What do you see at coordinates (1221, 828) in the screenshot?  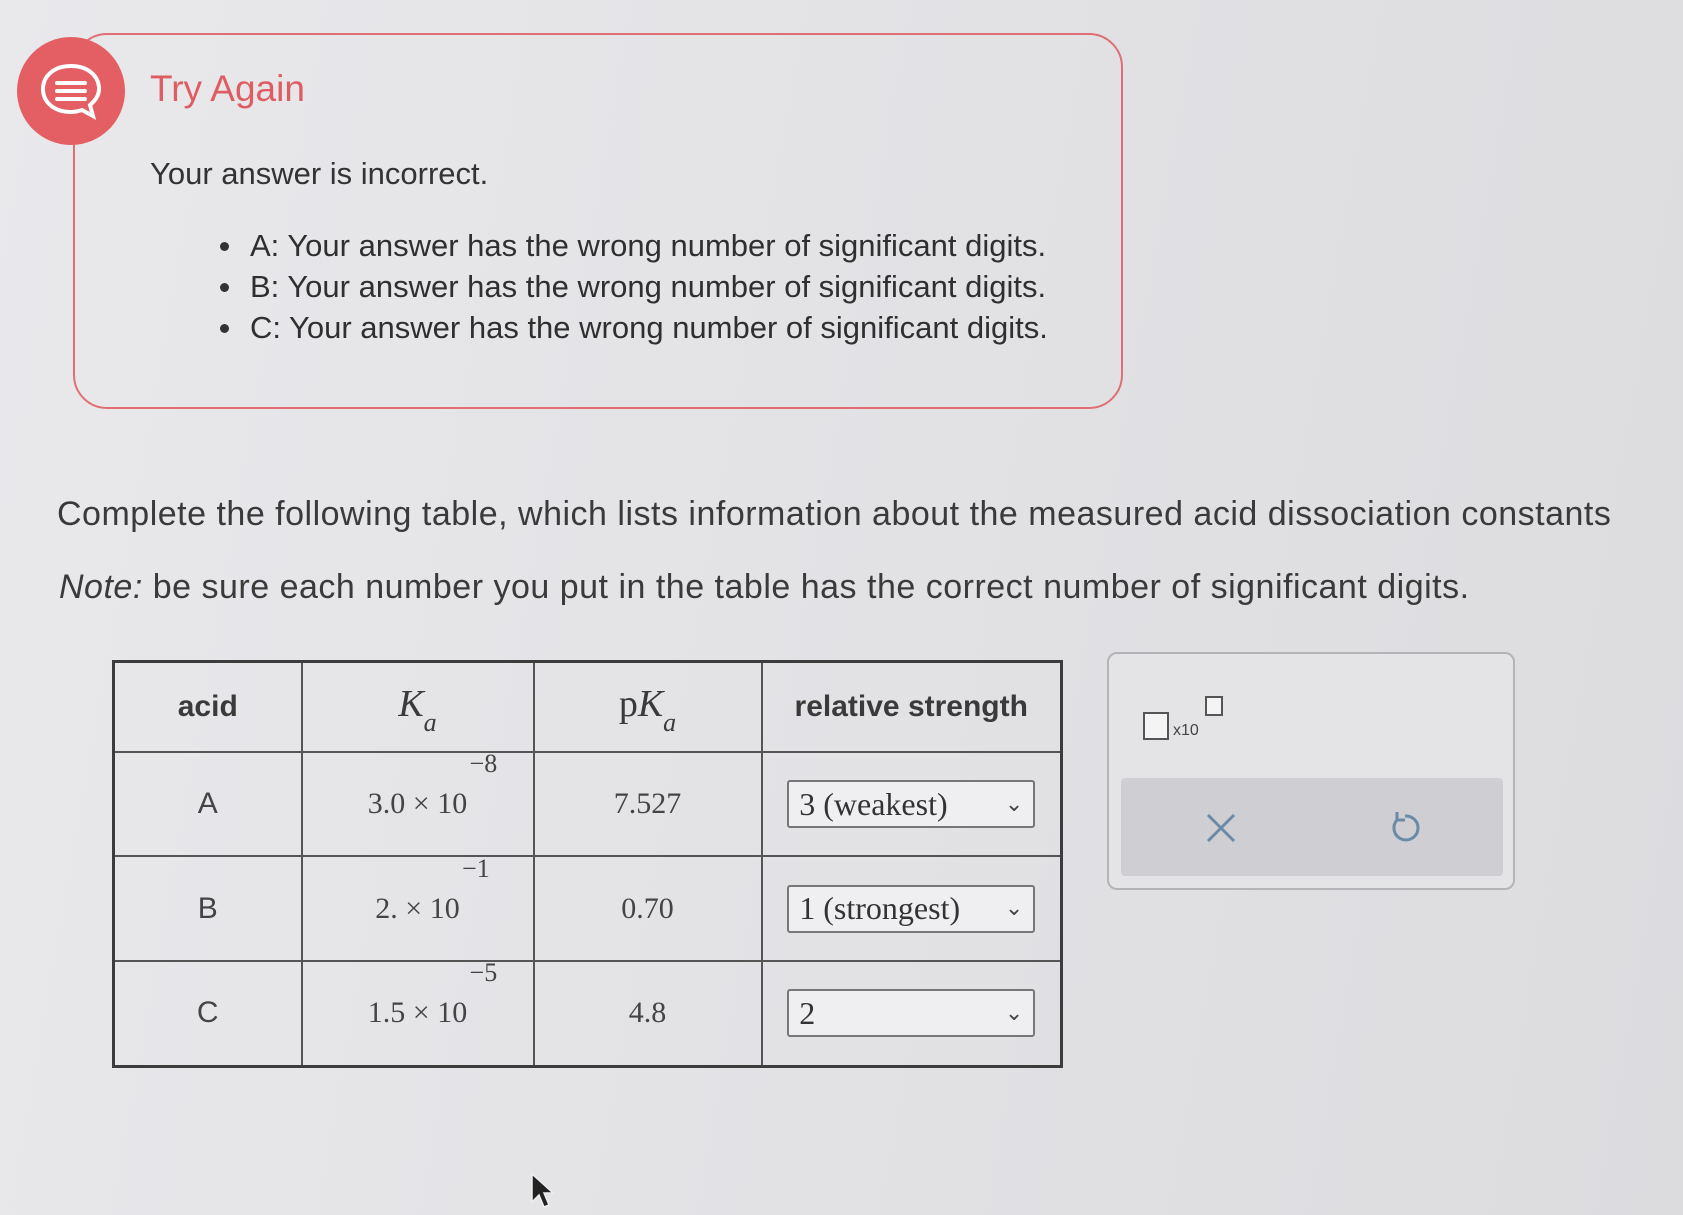 I see `close-icon` at bounding box center [1221, 828].